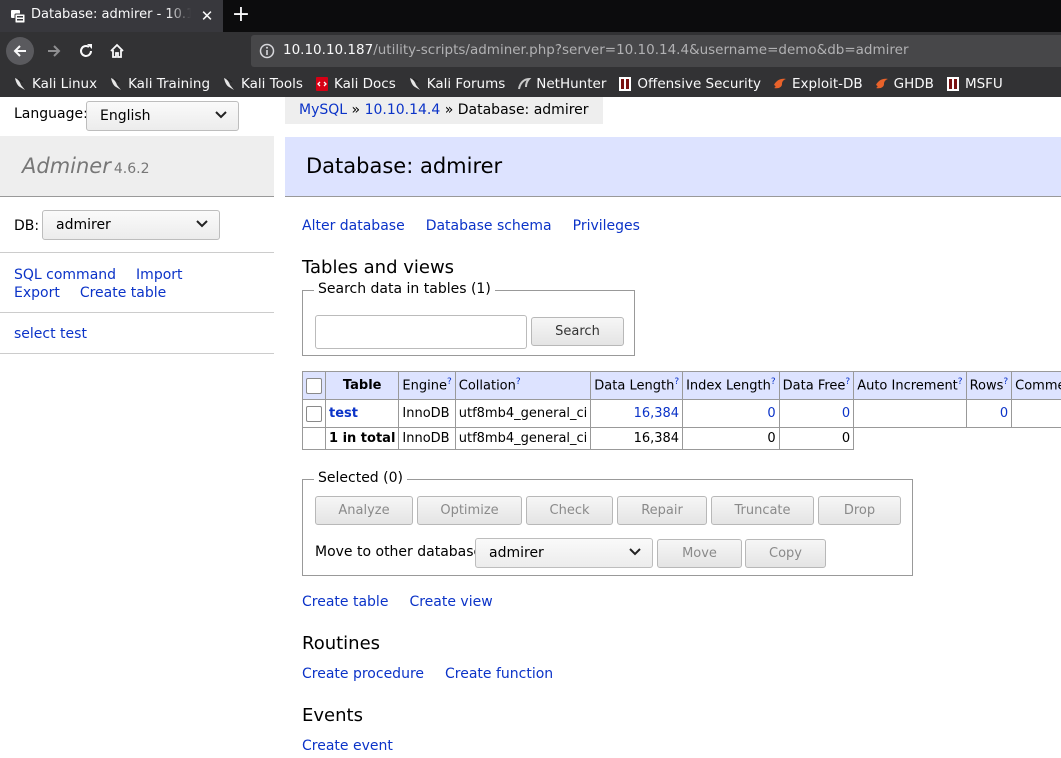 The height and width of the screenshot is (758, 1061). What do you see at coordinates (989, 413) in the screenshot?
I see `rows-cell: 0` at bounding box center [989, 413].